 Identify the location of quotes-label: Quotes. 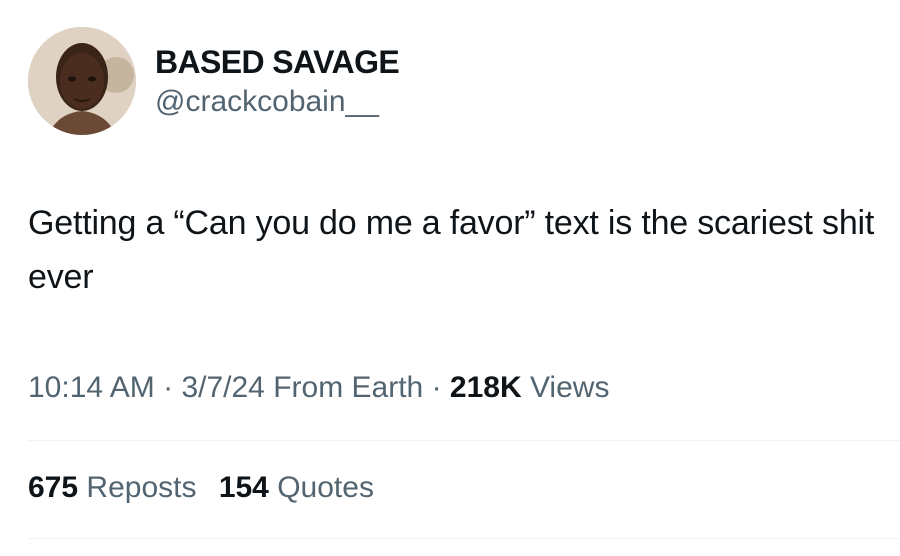
(325, 487).